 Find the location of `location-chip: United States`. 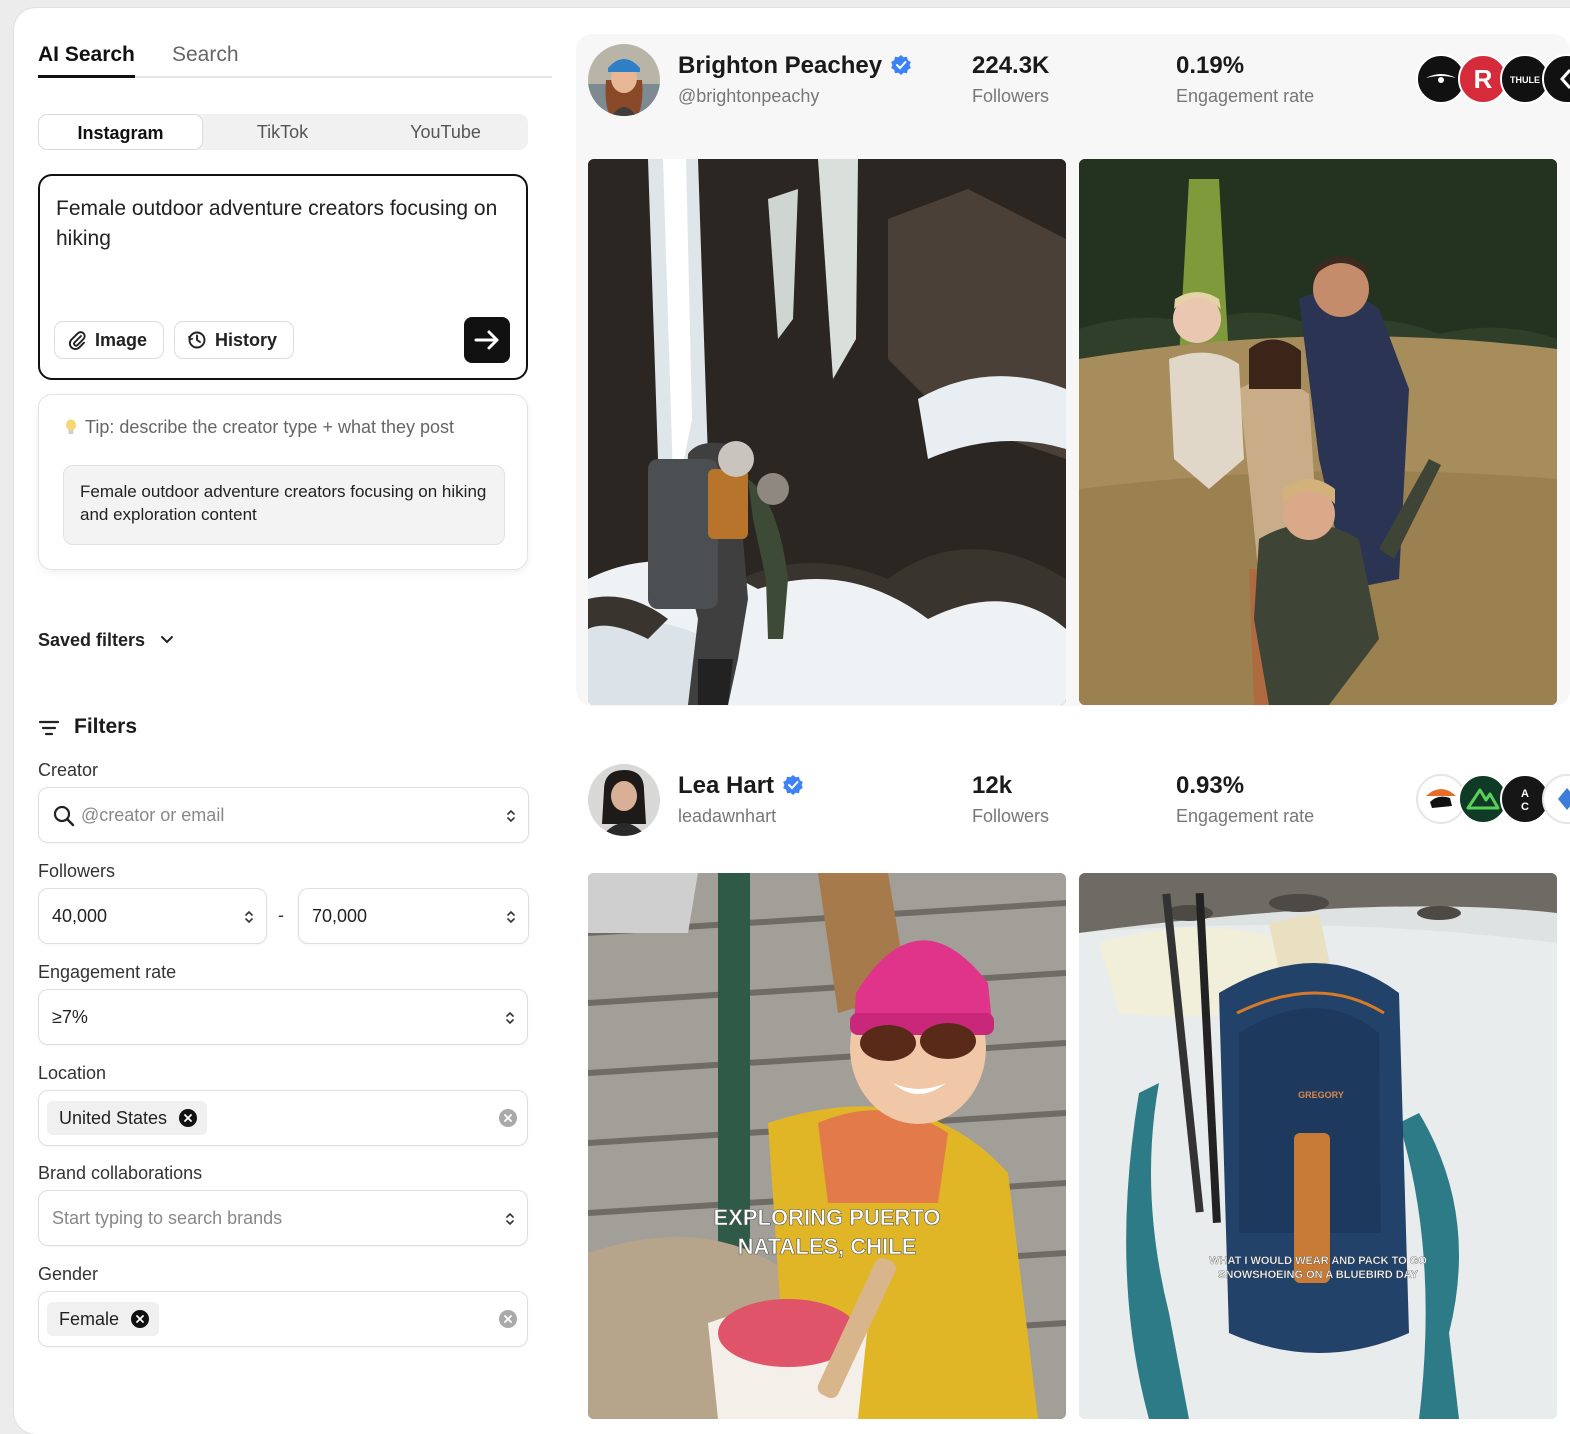

location-chip: United States is located at coordinates (127, 1118).